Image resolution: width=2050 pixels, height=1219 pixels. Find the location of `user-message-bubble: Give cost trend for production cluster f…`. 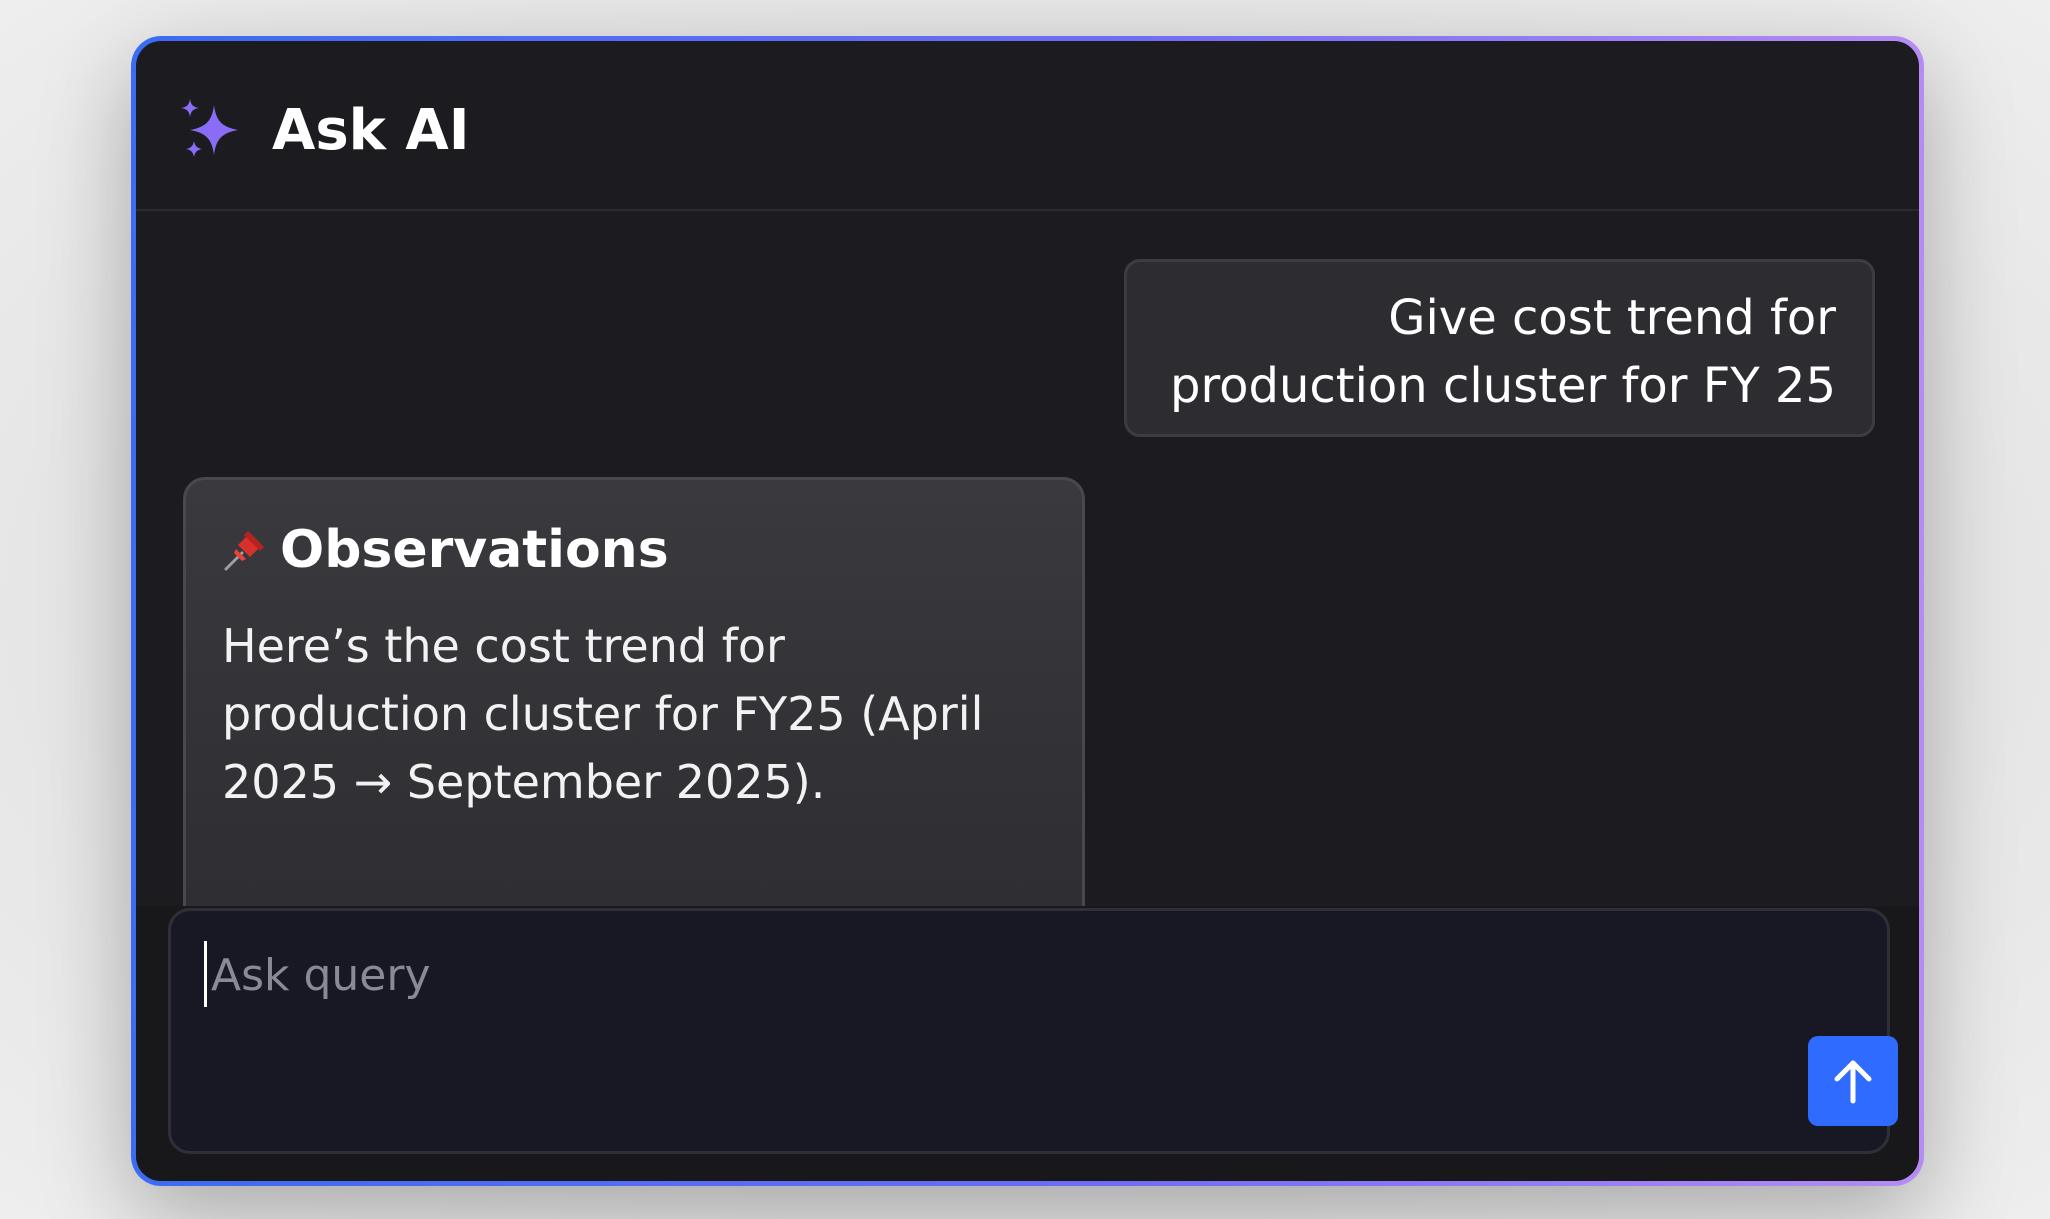

user-message-bubble: Give cost trend for production cluster f… is located at coordinates (1499, 348).